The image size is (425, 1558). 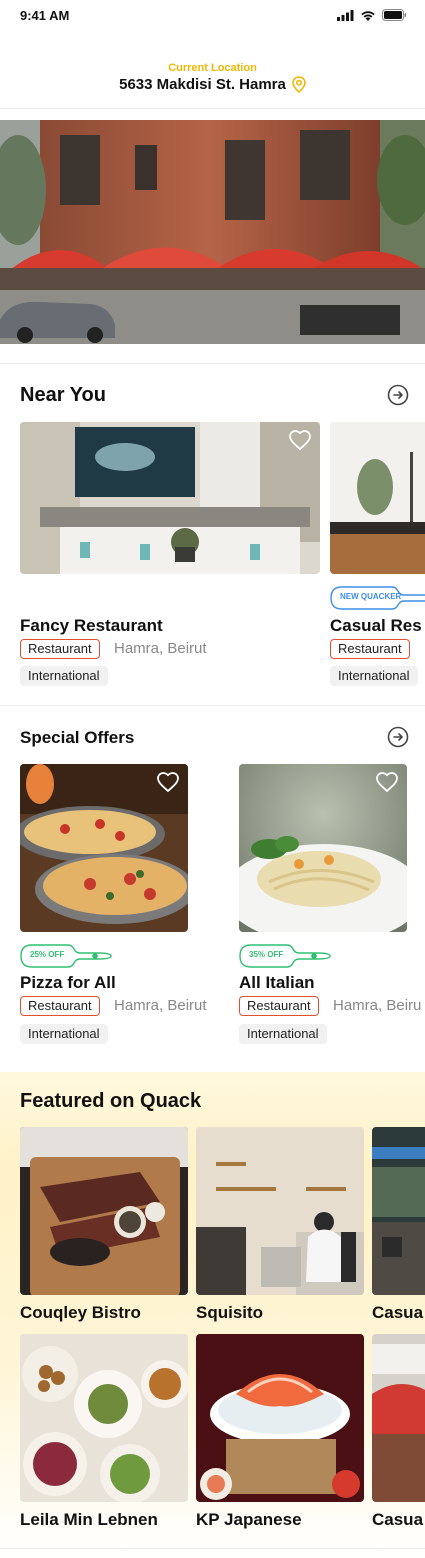 What do you see at coordinates (212, 68) in the screenshot?
I see `location-caption: Current Location` at bounding box center [212, 68].